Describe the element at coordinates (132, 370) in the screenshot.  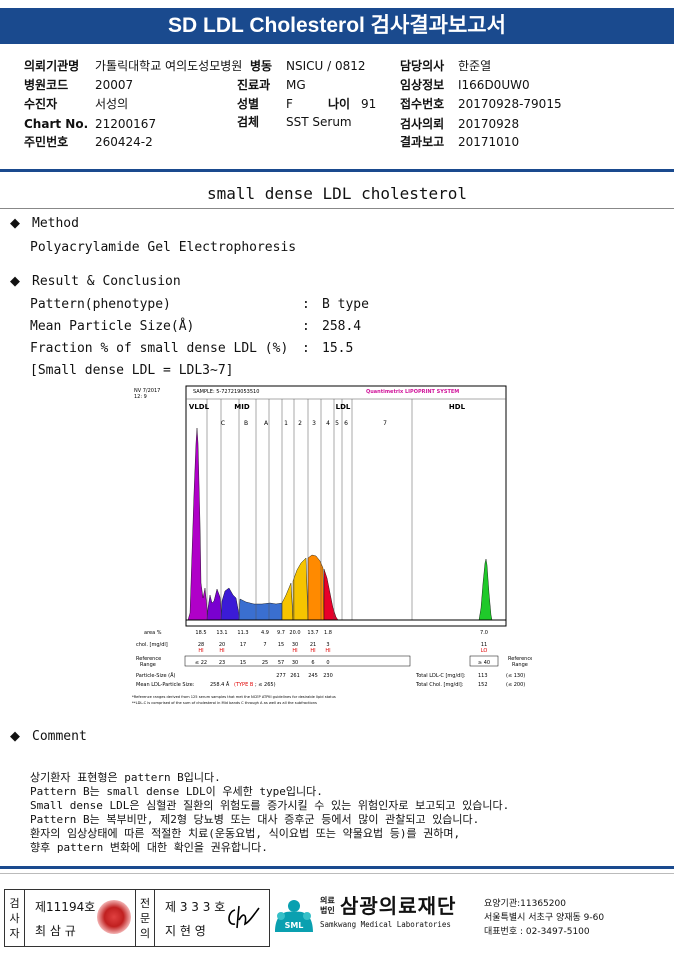
I see `result-note: [Small dense LDL = LDL3~7]` at that location.